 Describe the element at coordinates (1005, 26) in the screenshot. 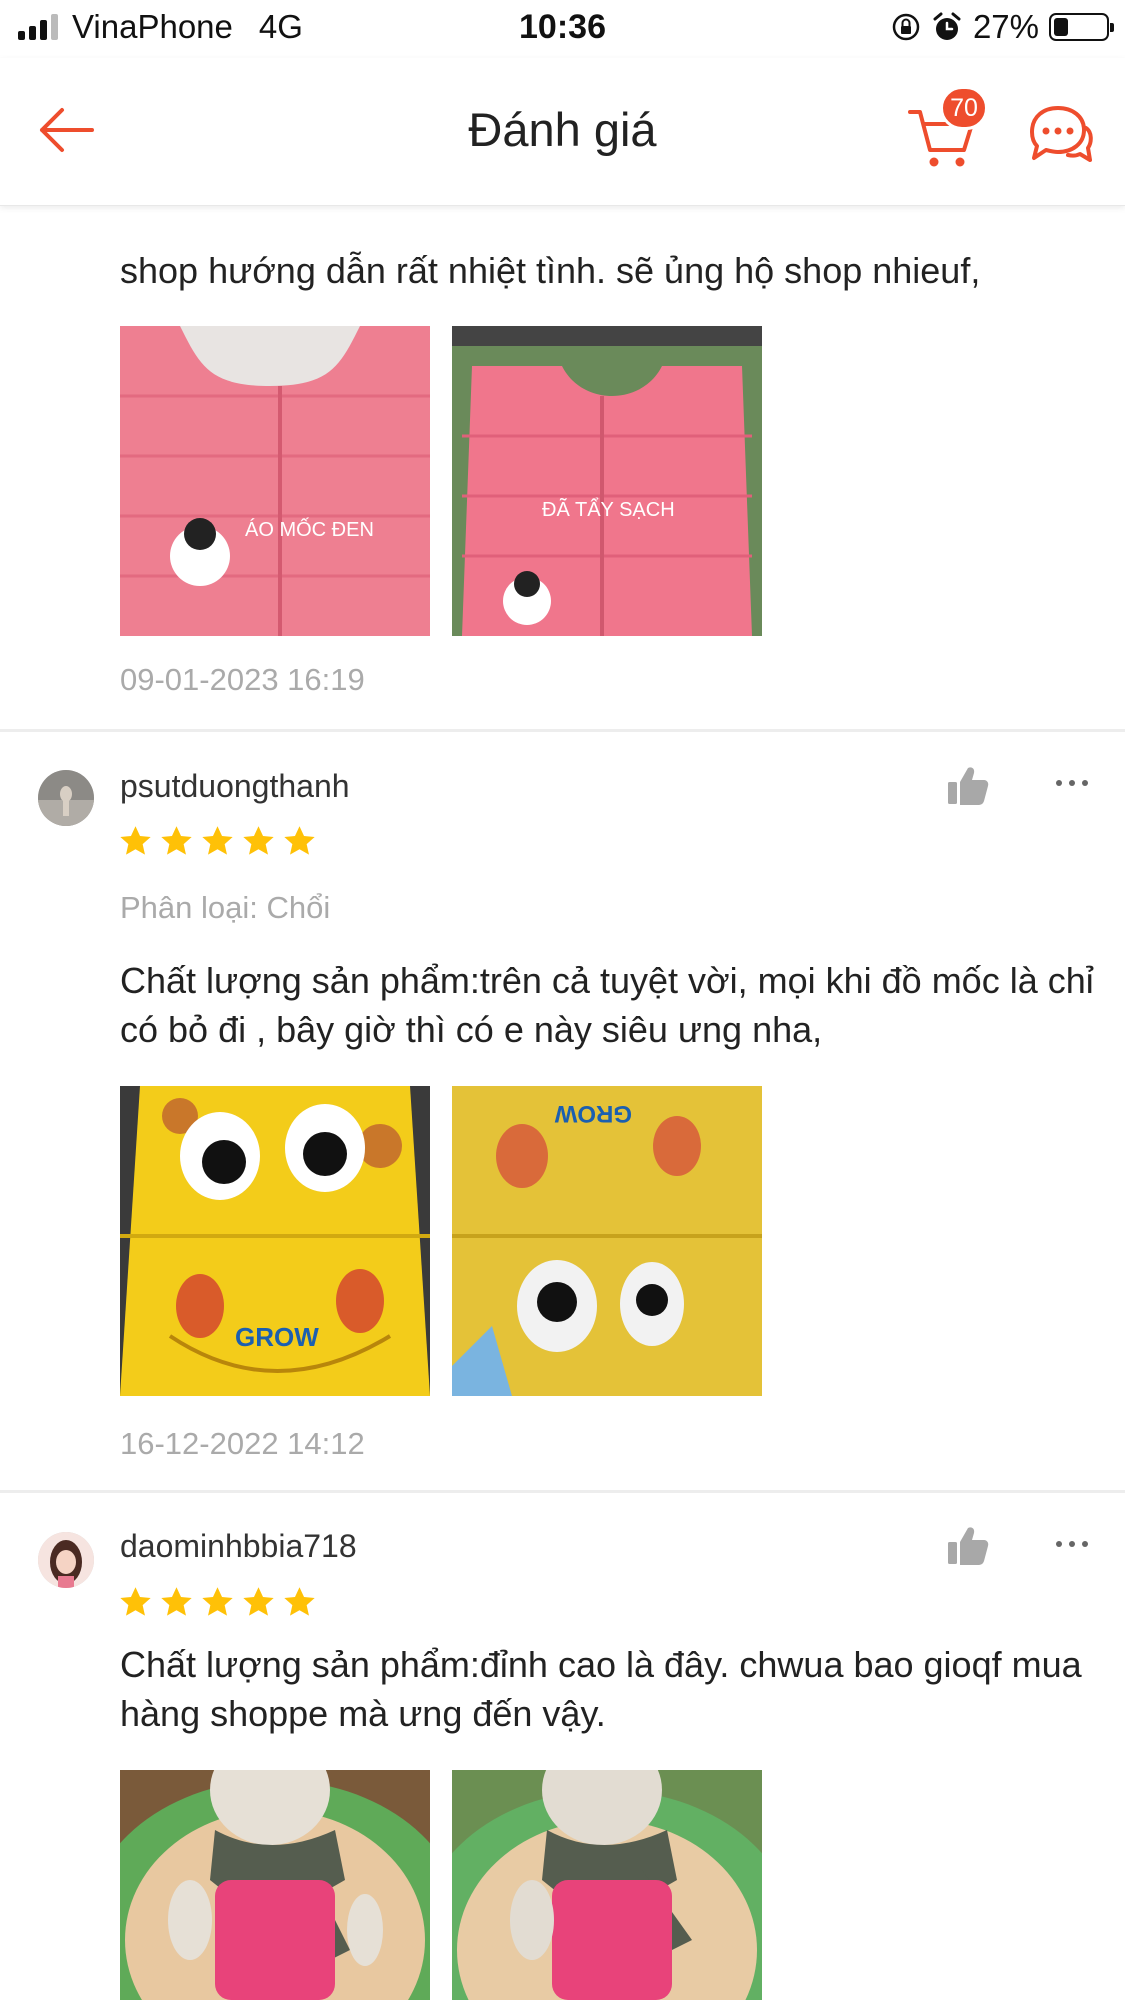

I see `battery-percent: 27%` at that location.